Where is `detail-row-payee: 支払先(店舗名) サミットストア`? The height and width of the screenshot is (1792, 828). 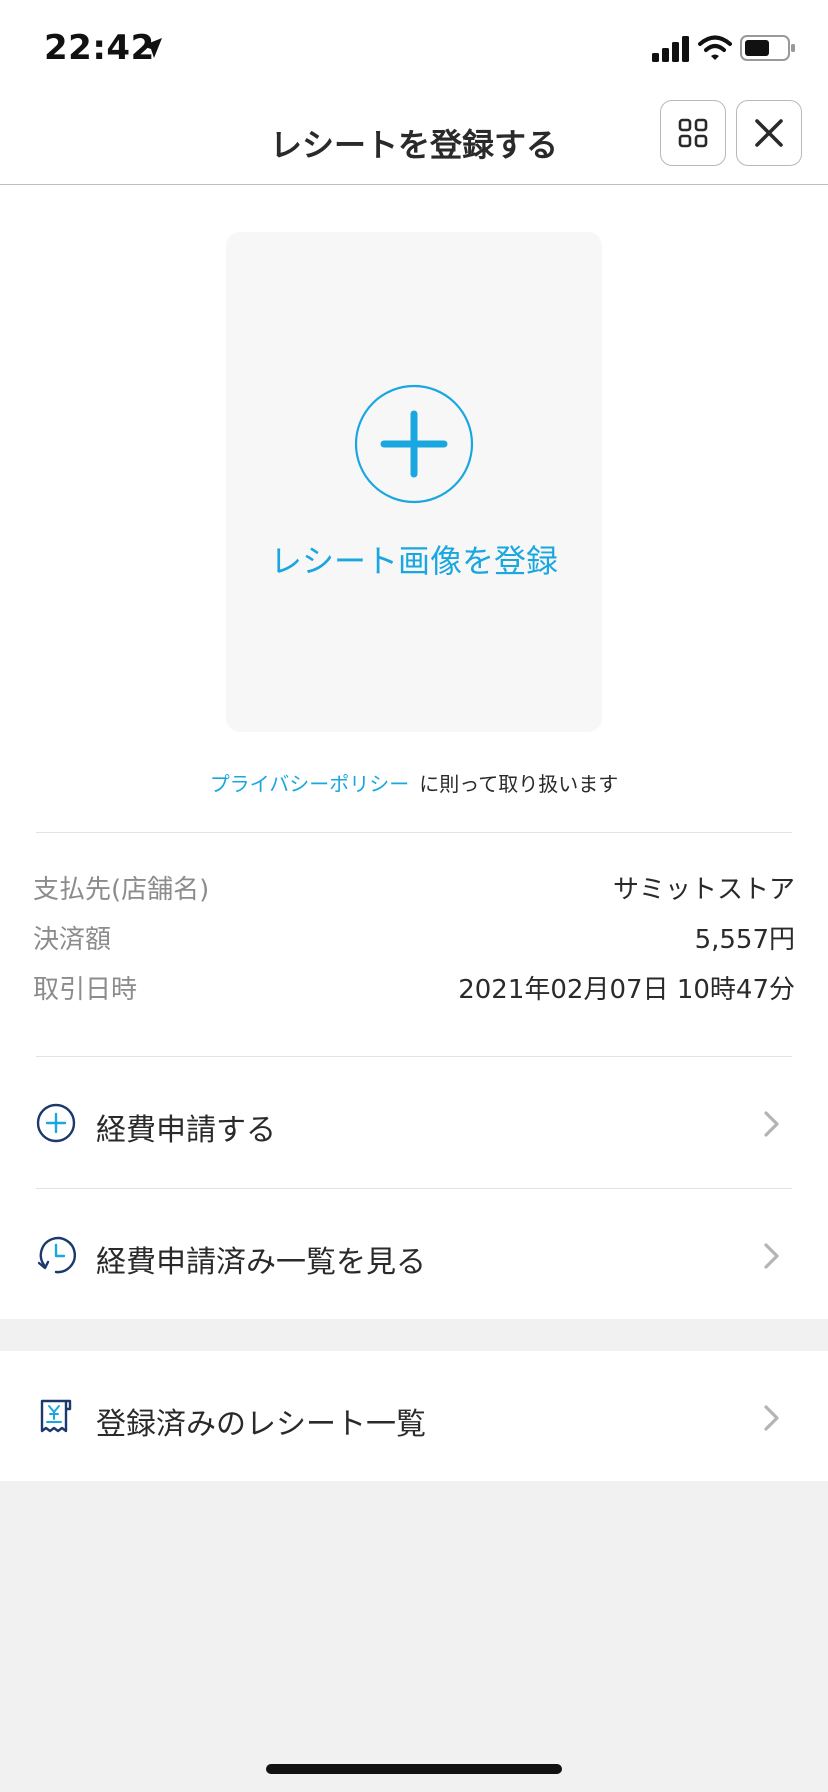
detail-row-payee: 支払先(店舗名) サミットストア is located at coordinates (414, 889).